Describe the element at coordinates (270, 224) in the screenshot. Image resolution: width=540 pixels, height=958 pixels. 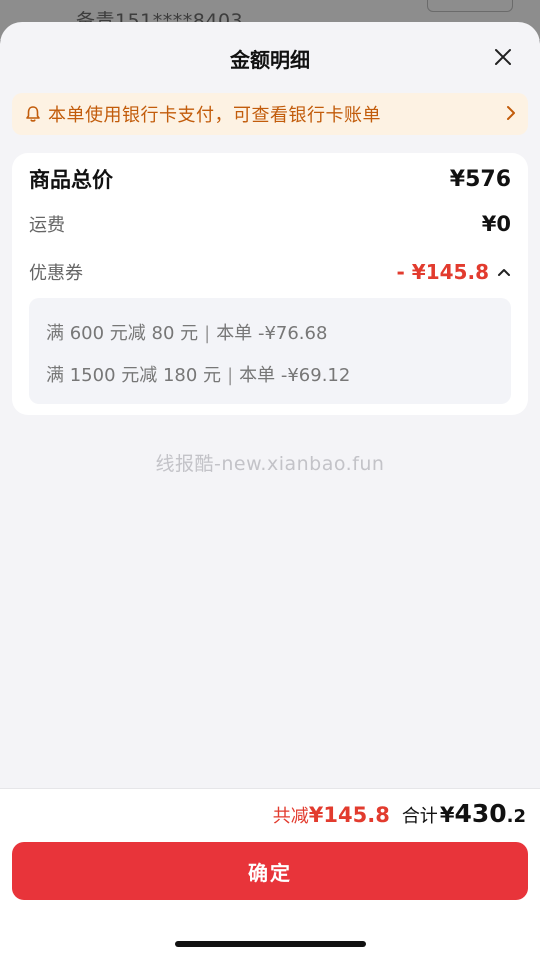
I see `shipping-row: 运费 ¥0` at that location.